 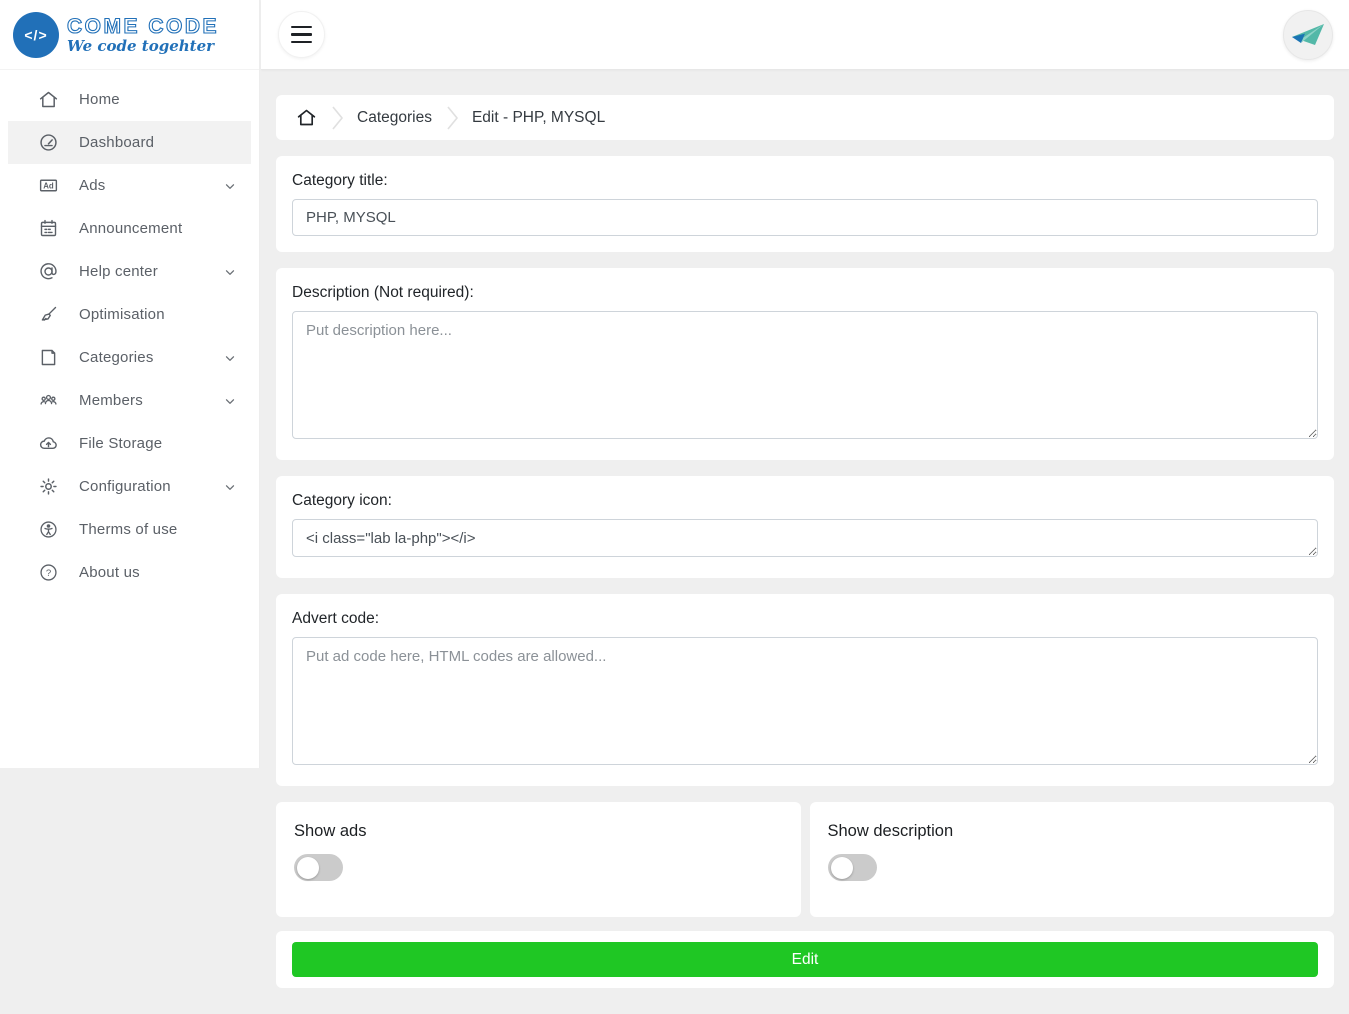 I want to click on topbar, so click(x=805, y=35).